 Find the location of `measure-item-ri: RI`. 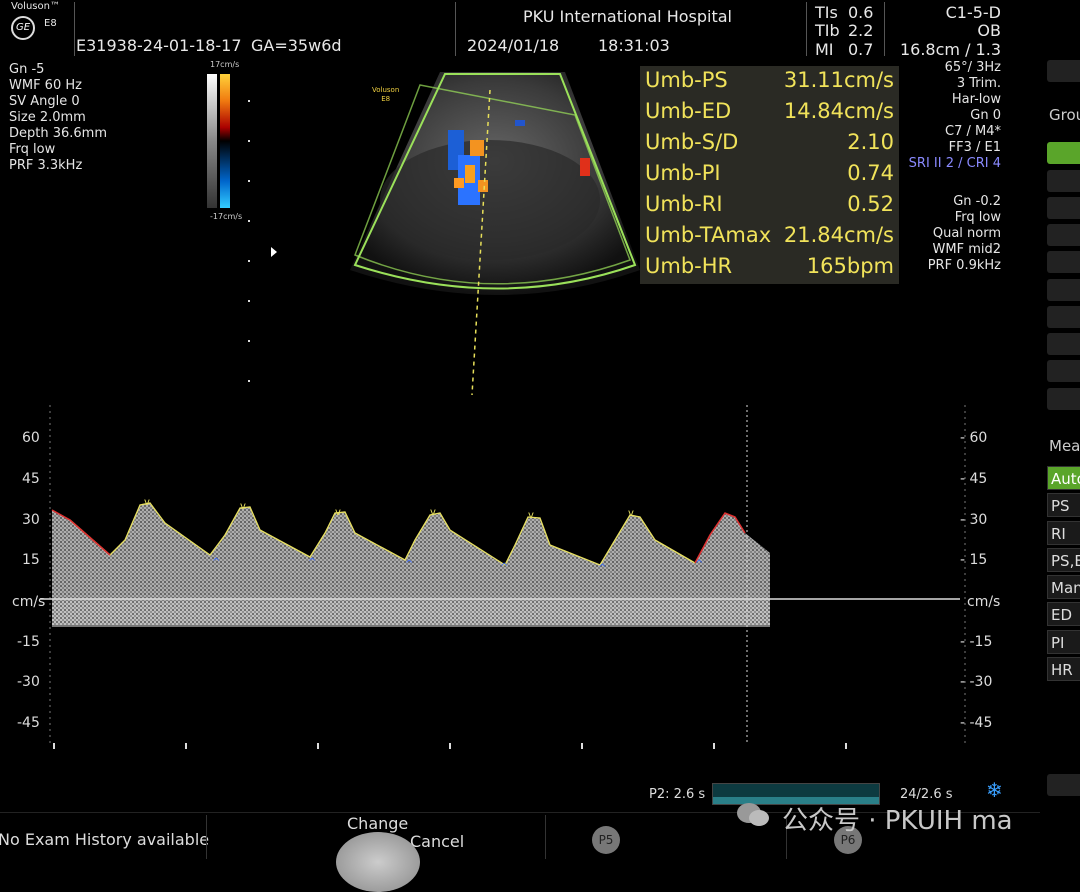

measure-item-ri: RI is located at coordinates (1063, 533).